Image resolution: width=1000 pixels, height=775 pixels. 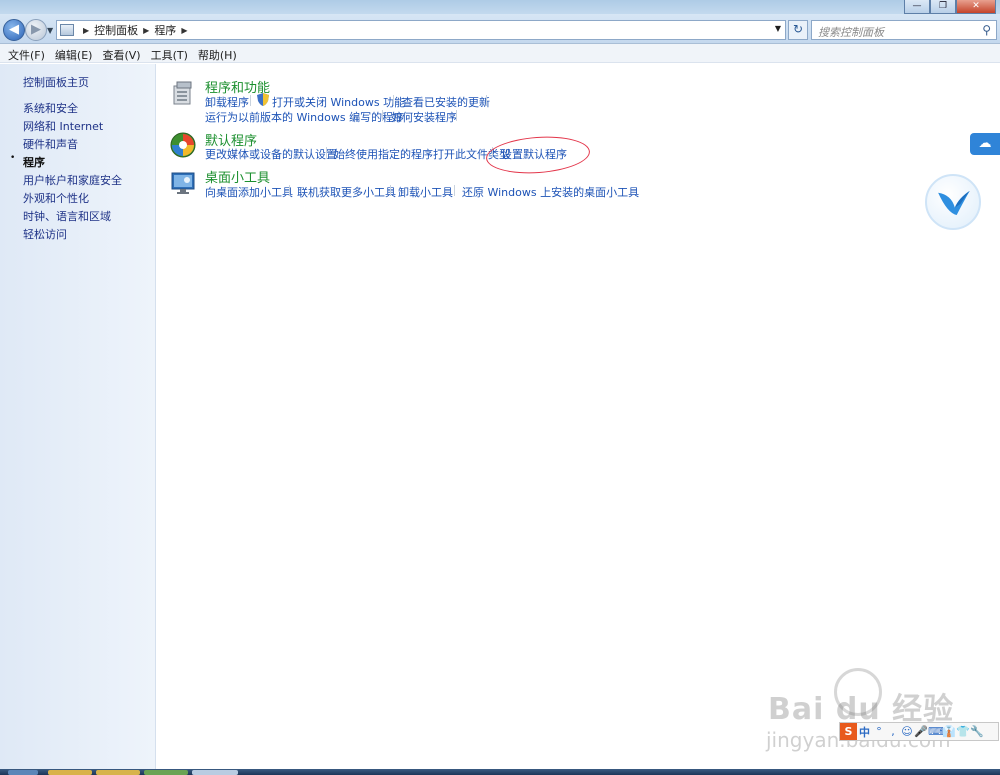 I want to click on restore-gadgets-link: 还原 Windows 上安装的桌面小工具, so click(x=550, y=192).